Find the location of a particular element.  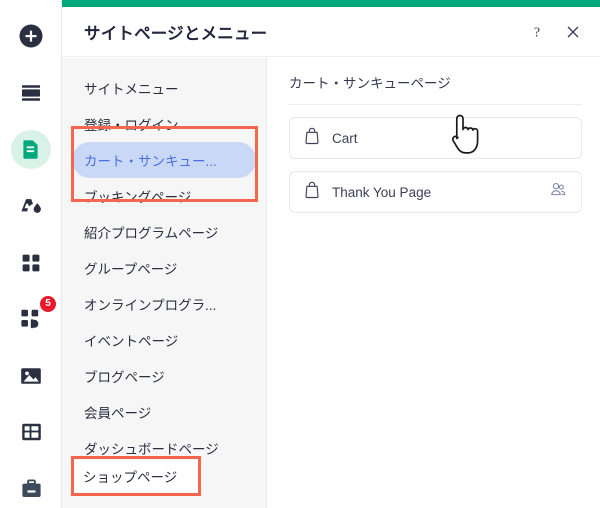

sidebar-item-booking: ブッキングページ is located at coordinates (164, 196).